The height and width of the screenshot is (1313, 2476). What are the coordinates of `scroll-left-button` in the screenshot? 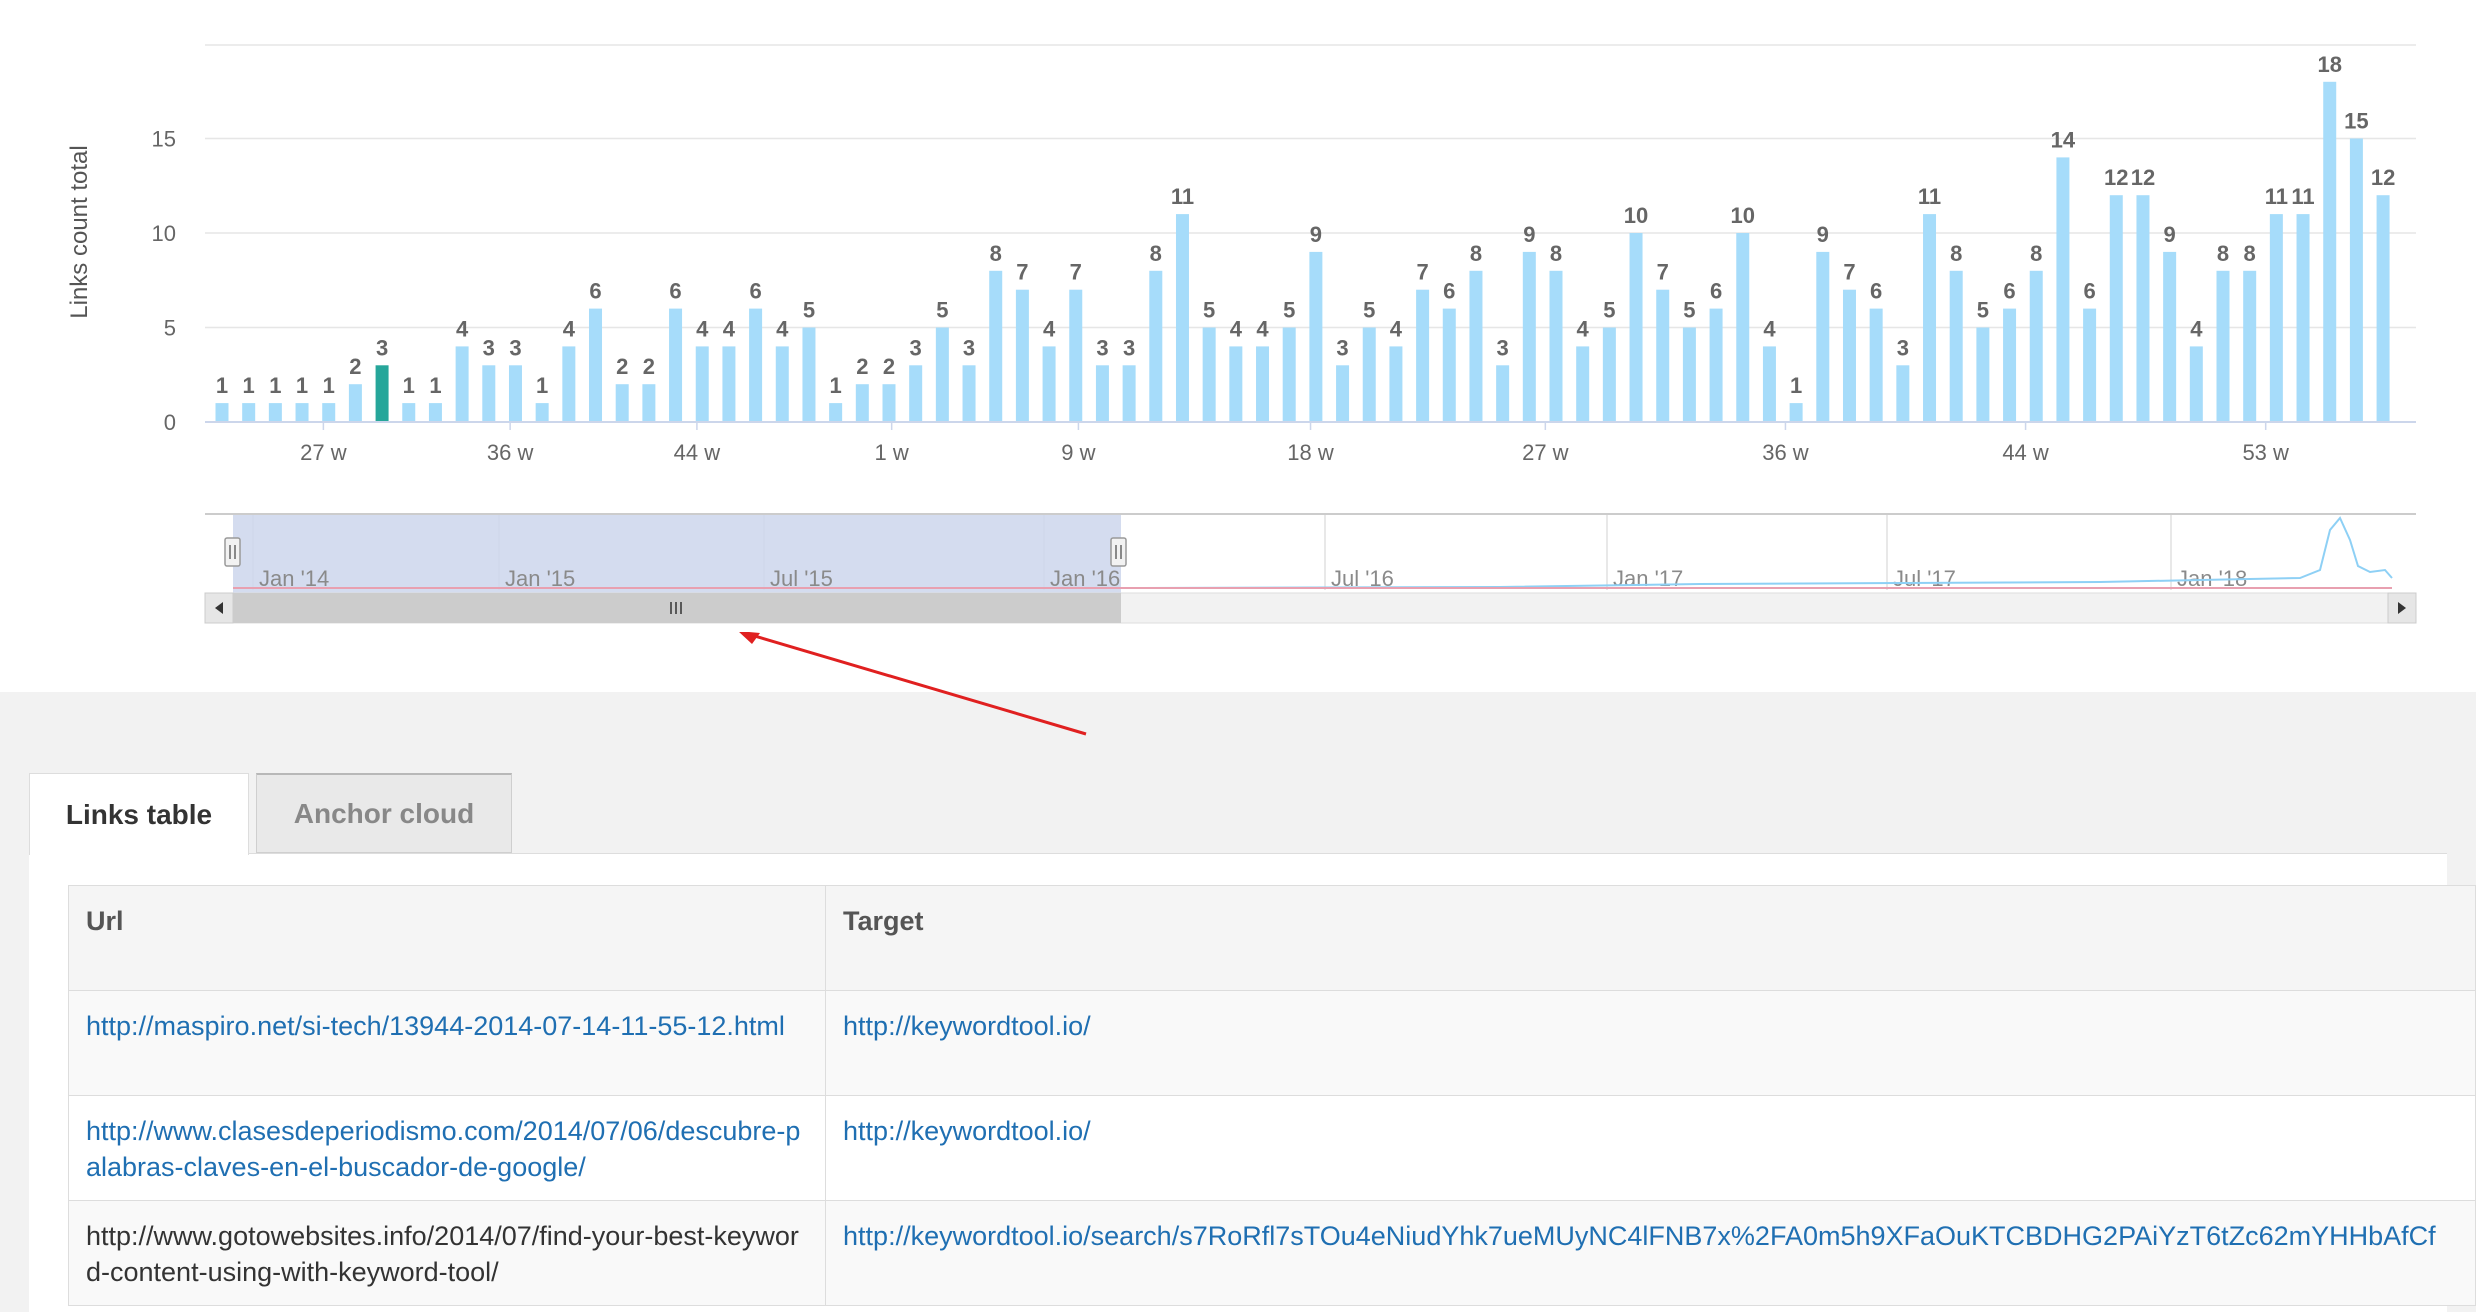 It's located at (219, 608).